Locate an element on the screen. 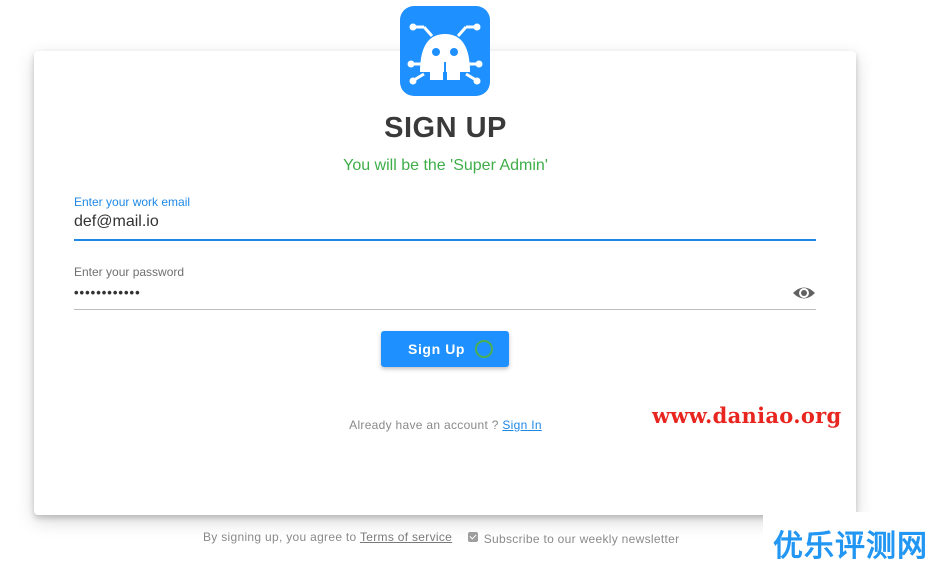  signin-prompt-text: Already have an account ? is located at coordinates (426, 425).